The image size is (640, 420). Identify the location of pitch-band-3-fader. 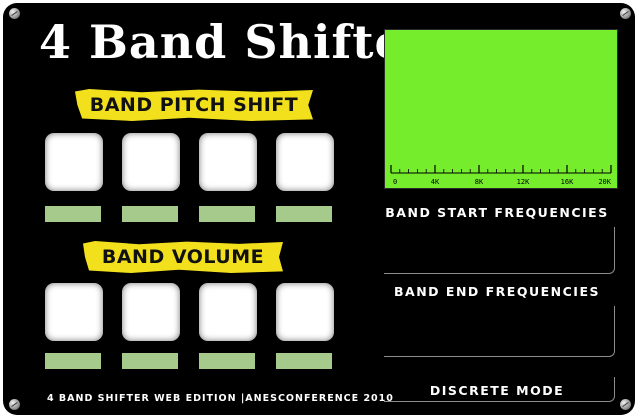
(227, 214).